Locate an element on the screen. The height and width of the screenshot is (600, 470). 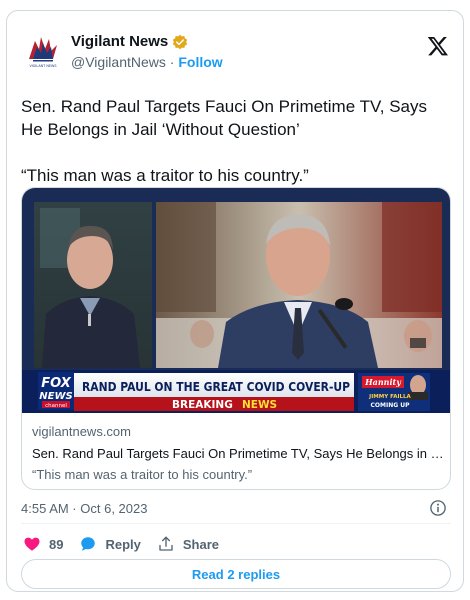
reply-bubble-icon is located at coordinates (88, 544).